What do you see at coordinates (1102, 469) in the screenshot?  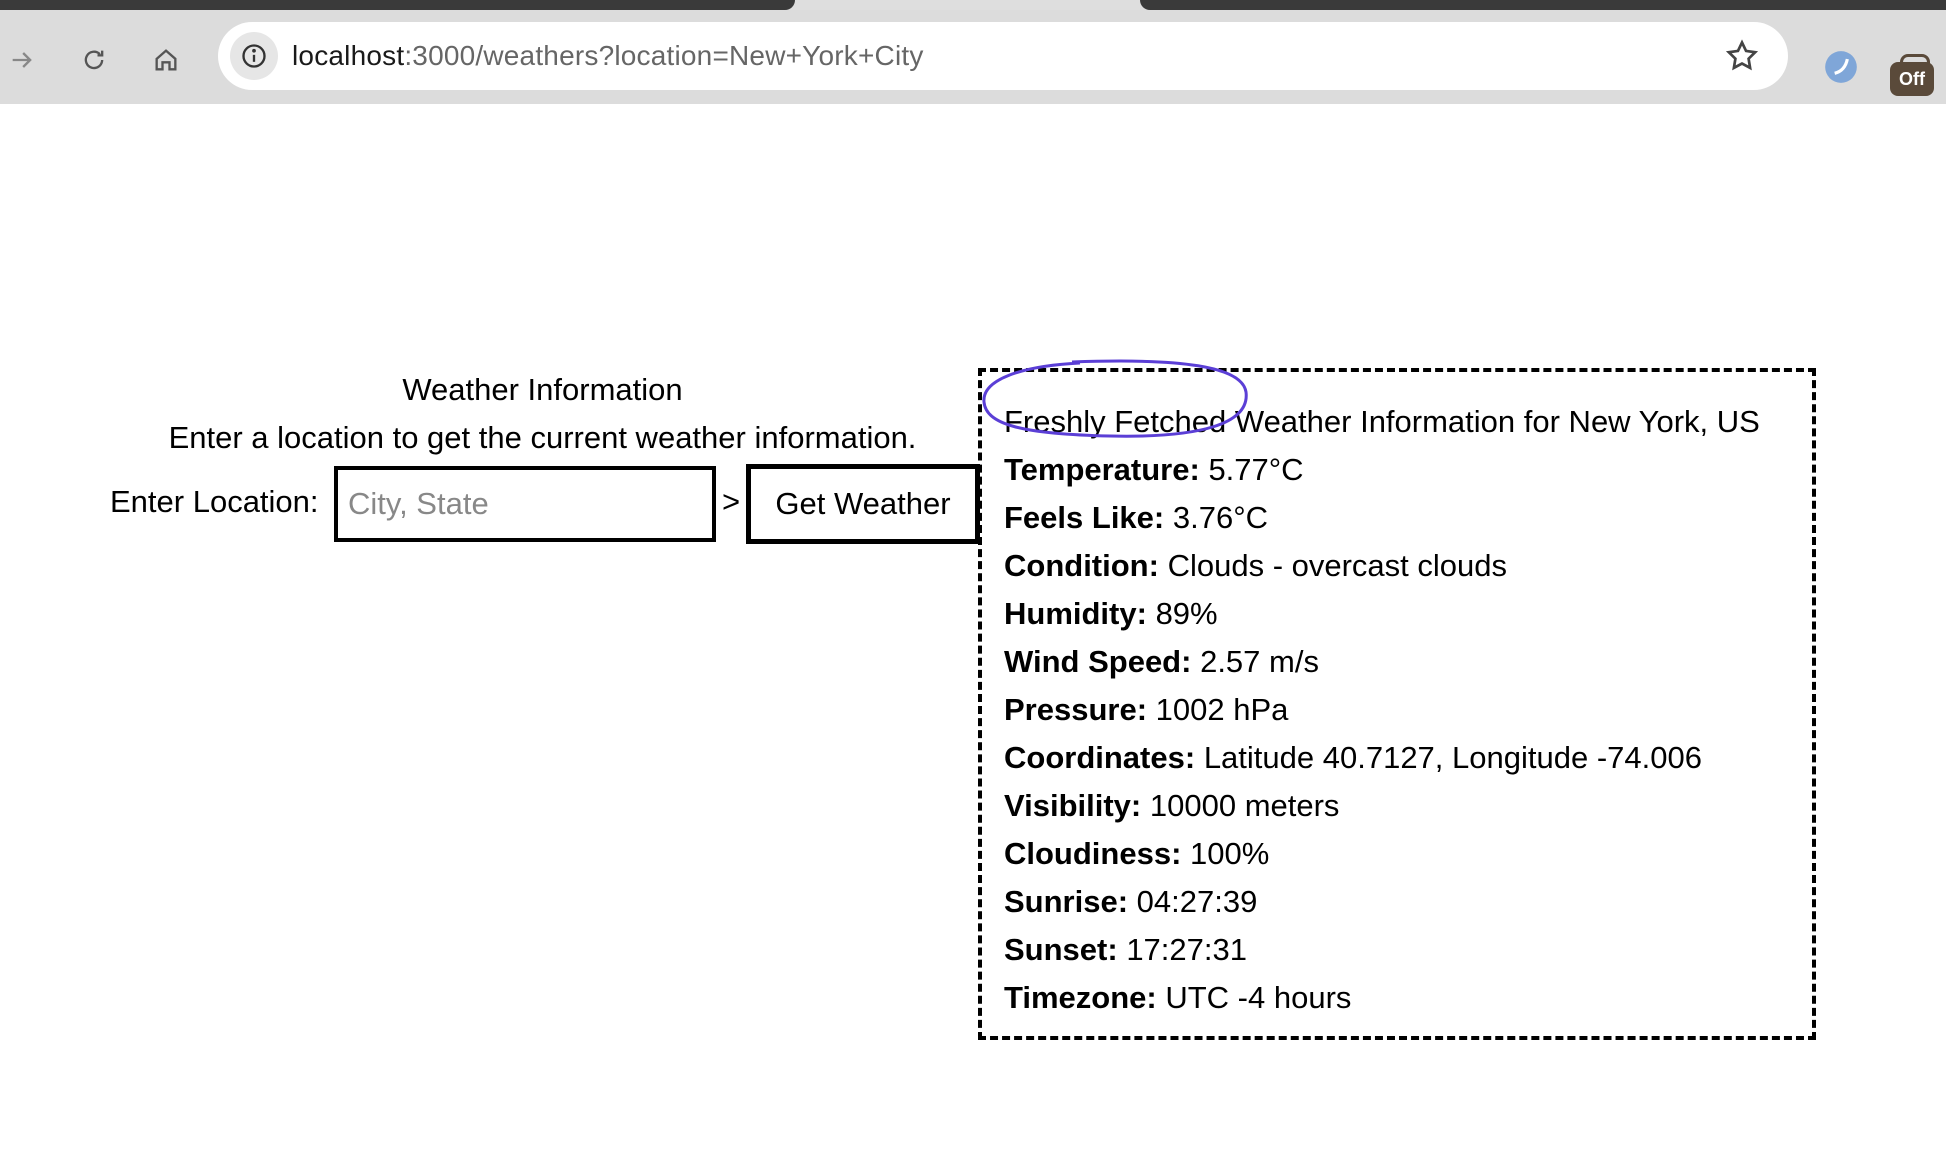 I see `row-label: Temperature:` at bounding box center [1102, 469].